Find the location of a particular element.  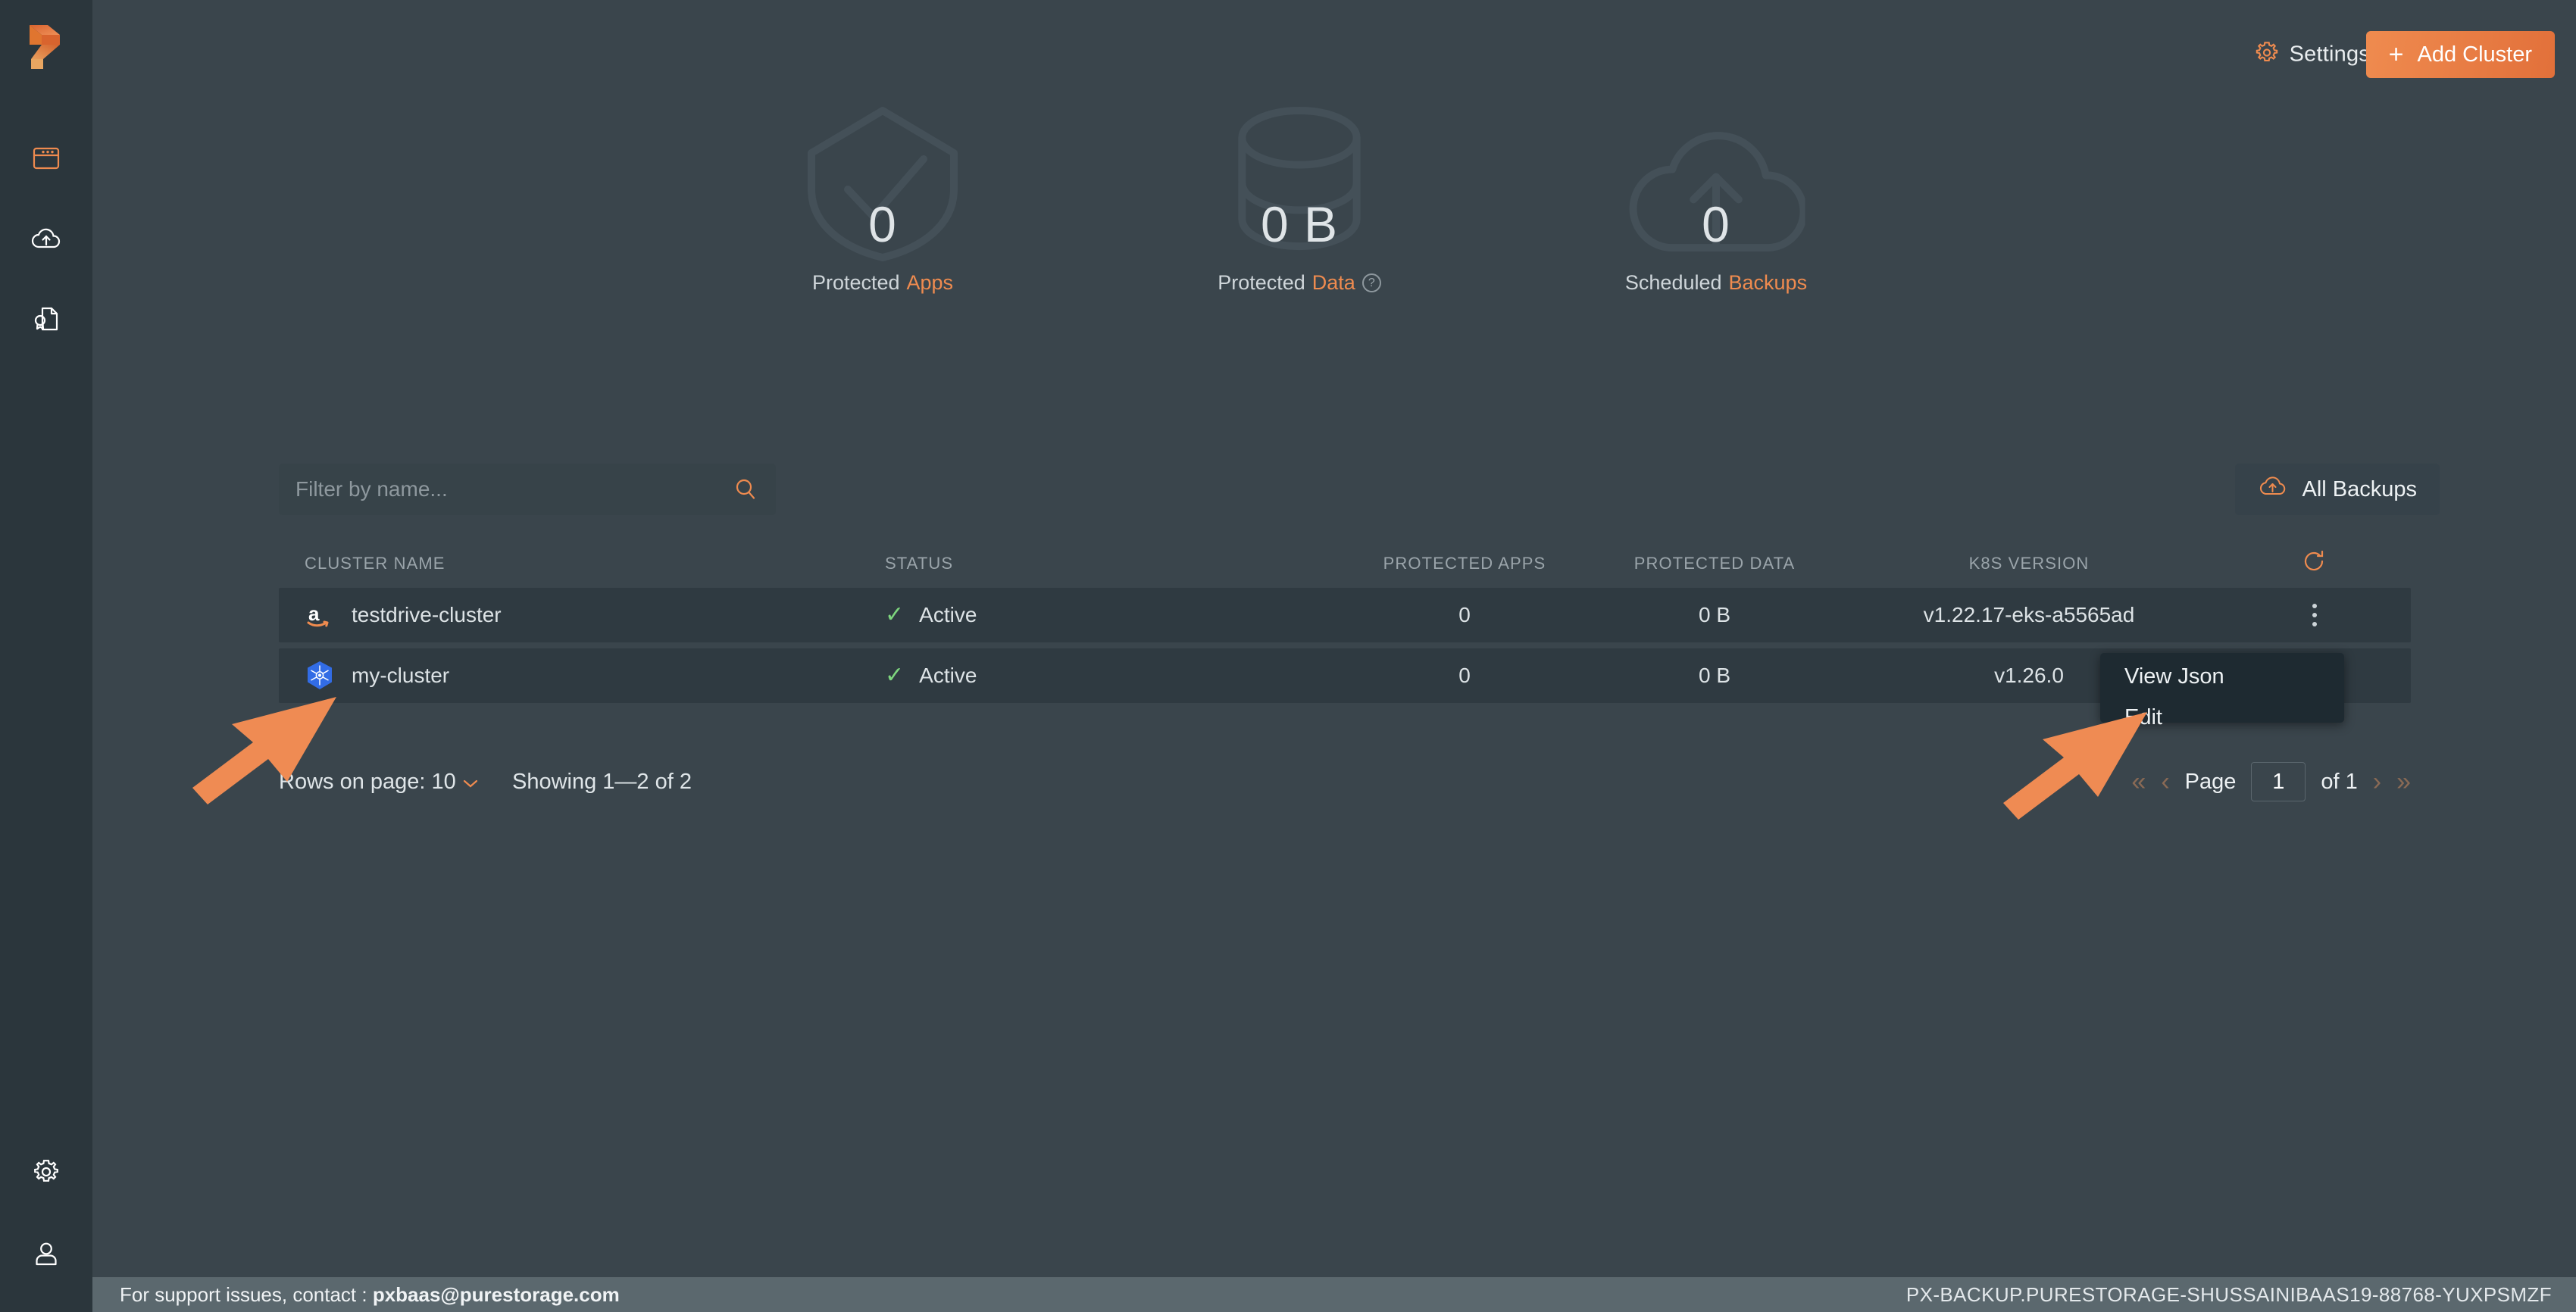

row-actions is located at coordinates (2314, 615).